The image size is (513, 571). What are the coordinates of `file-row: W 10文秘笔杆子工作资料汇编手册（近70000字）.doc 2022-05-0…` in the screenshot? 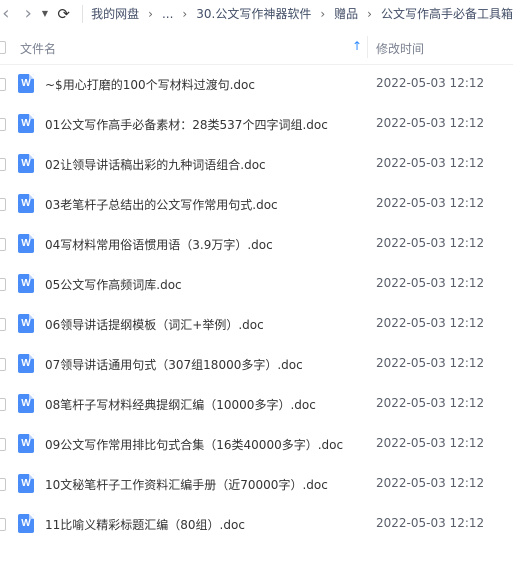 It's located at (256, 484).